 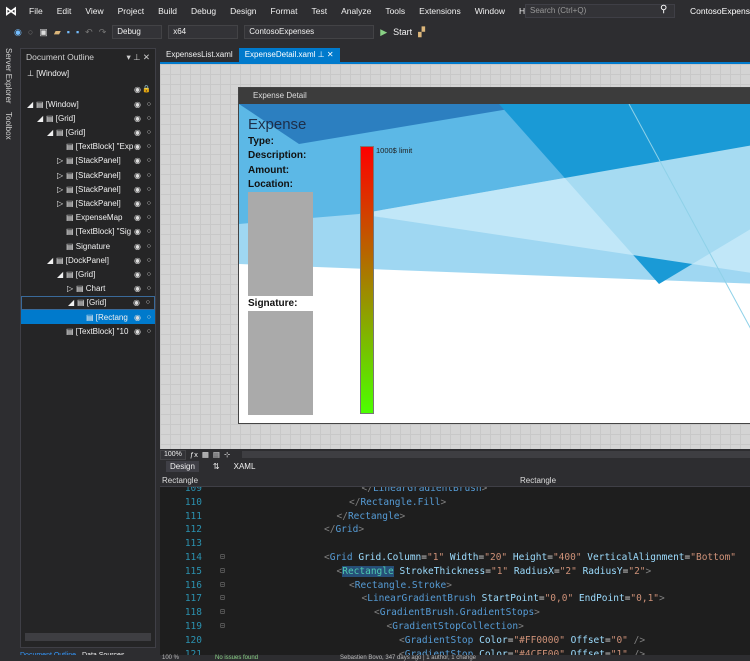 I want to click on configuration-dropdown: Debug, so click(x=137, y=32).